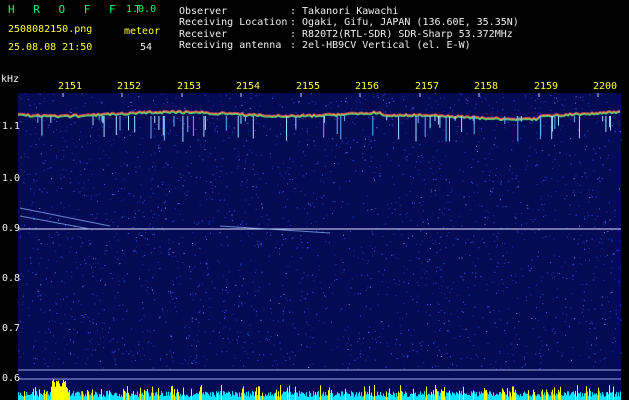 The height and width of the screenshot is (400, 629). Describe the element at coordinates (129, 86) in the screenshot. I see `x-tick-label: 2152` at that location.